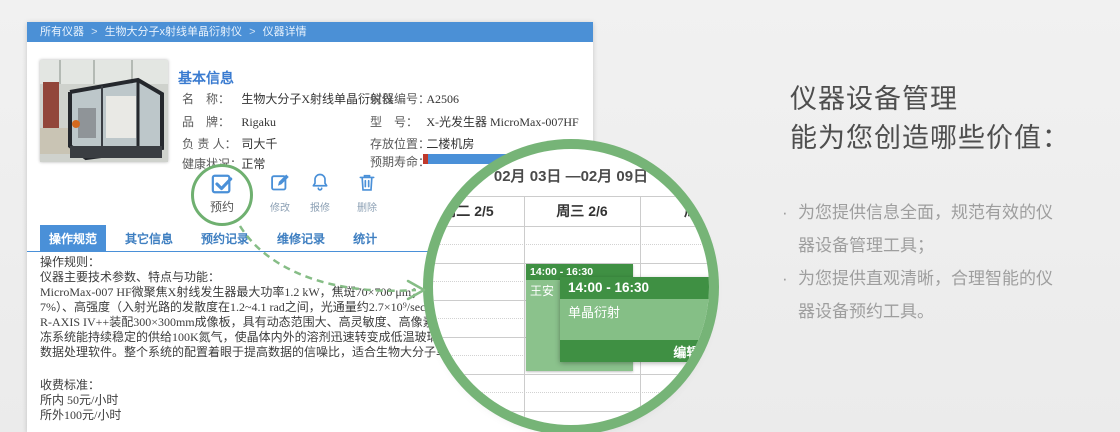 The height and width of the screenshot is (432, 1120). What do you see at coordinates (149, 238) in the screenshot?
I see `tab-other-info: 其它信息` at bounding box center [149, 238].